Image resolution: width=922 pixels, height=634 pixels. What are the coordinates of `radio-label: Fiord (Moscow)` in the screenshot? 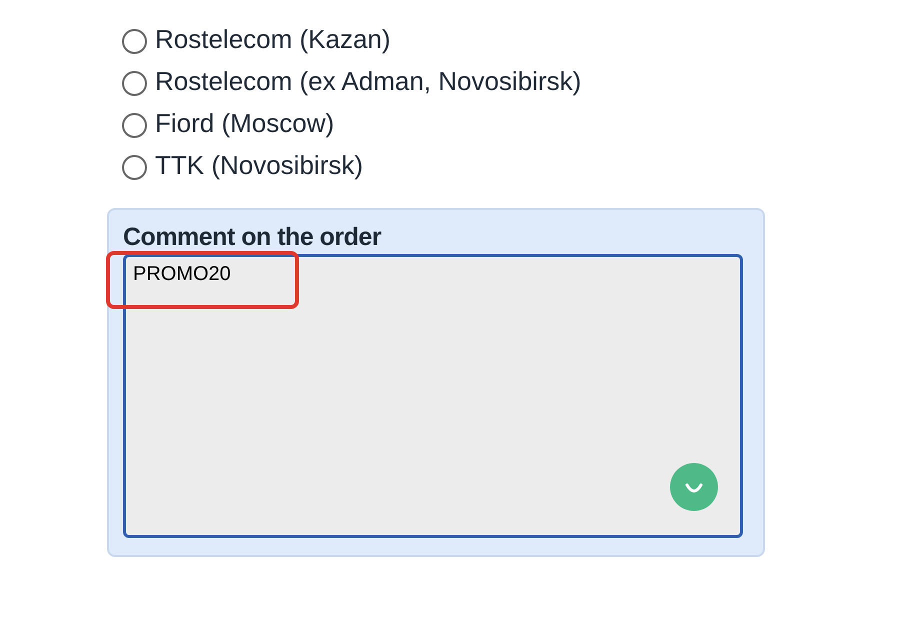 It's located at (244, 123).